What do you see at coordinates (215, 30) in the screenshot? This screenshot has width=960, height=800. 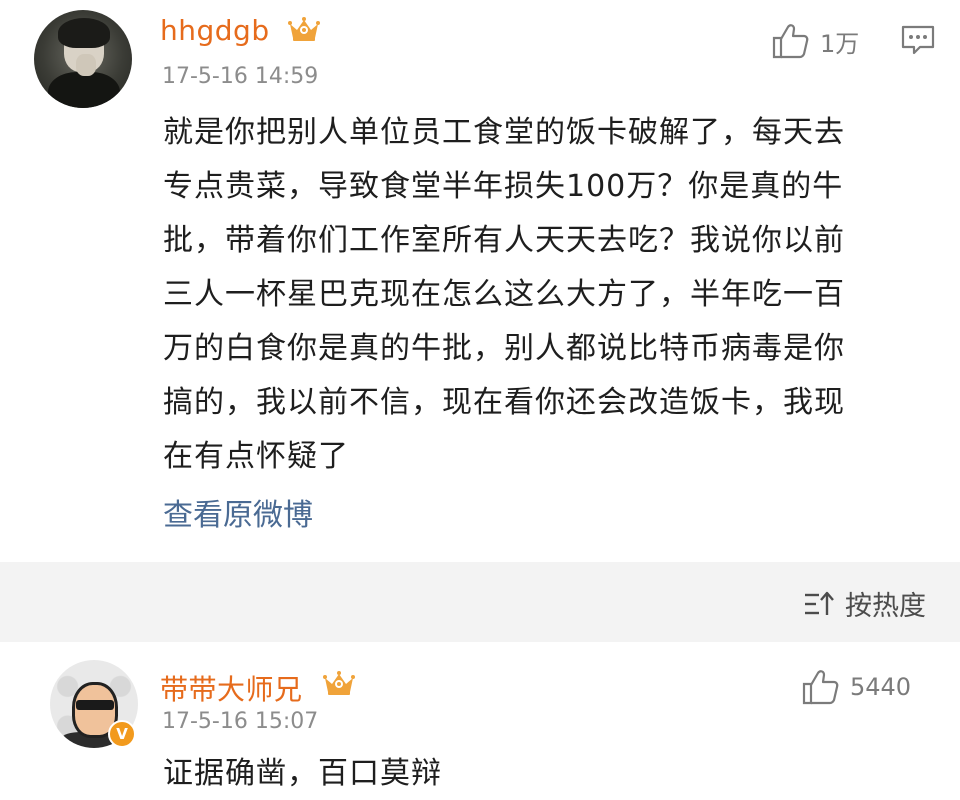 I see `username-hhgdgb: hhgdgb` at bounding box center [215, 30].